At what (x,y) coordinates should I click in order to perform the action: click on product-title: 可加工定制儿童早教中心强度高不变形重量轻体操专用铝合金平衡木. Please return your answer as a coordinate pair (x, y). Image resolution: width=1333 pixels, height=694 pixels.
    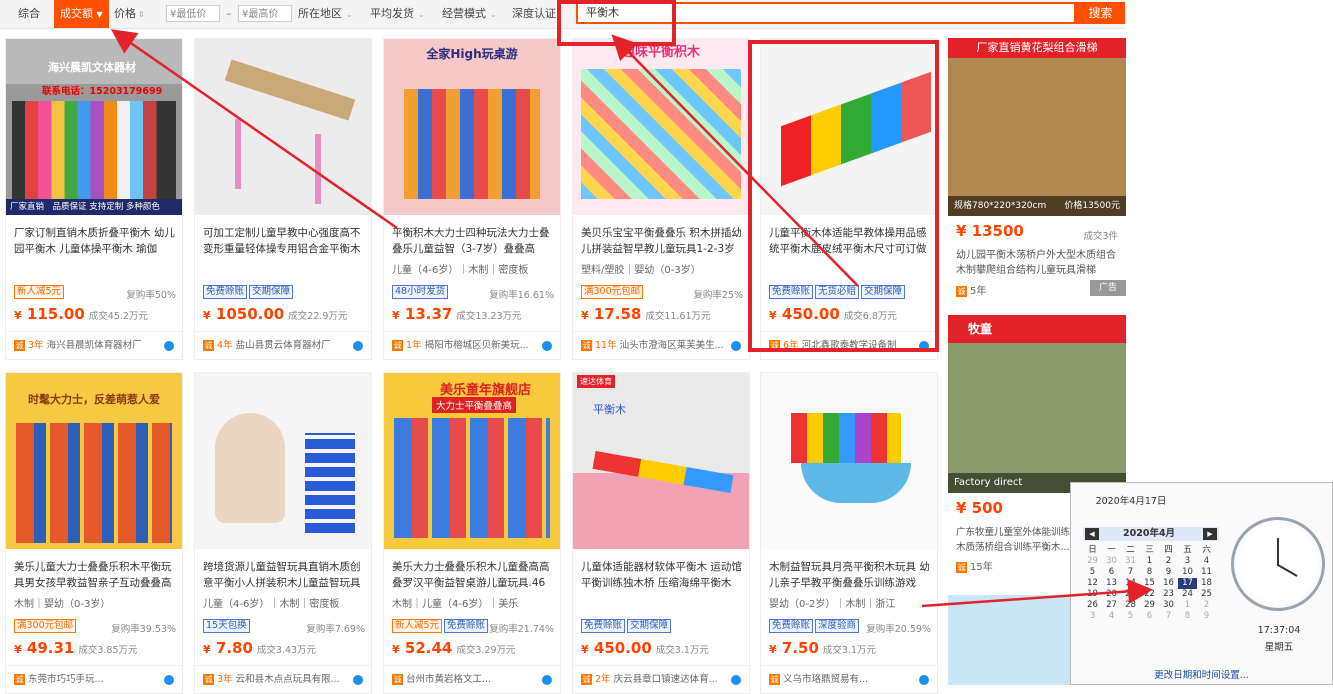
    Looking at the image, I should click on (285, 241).